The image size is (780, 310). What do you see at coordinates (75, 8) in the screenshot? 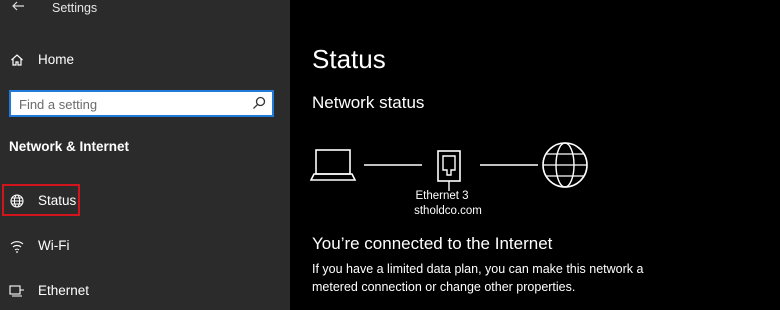
I see `app-title: Settings` at bounding box center [75, 8].